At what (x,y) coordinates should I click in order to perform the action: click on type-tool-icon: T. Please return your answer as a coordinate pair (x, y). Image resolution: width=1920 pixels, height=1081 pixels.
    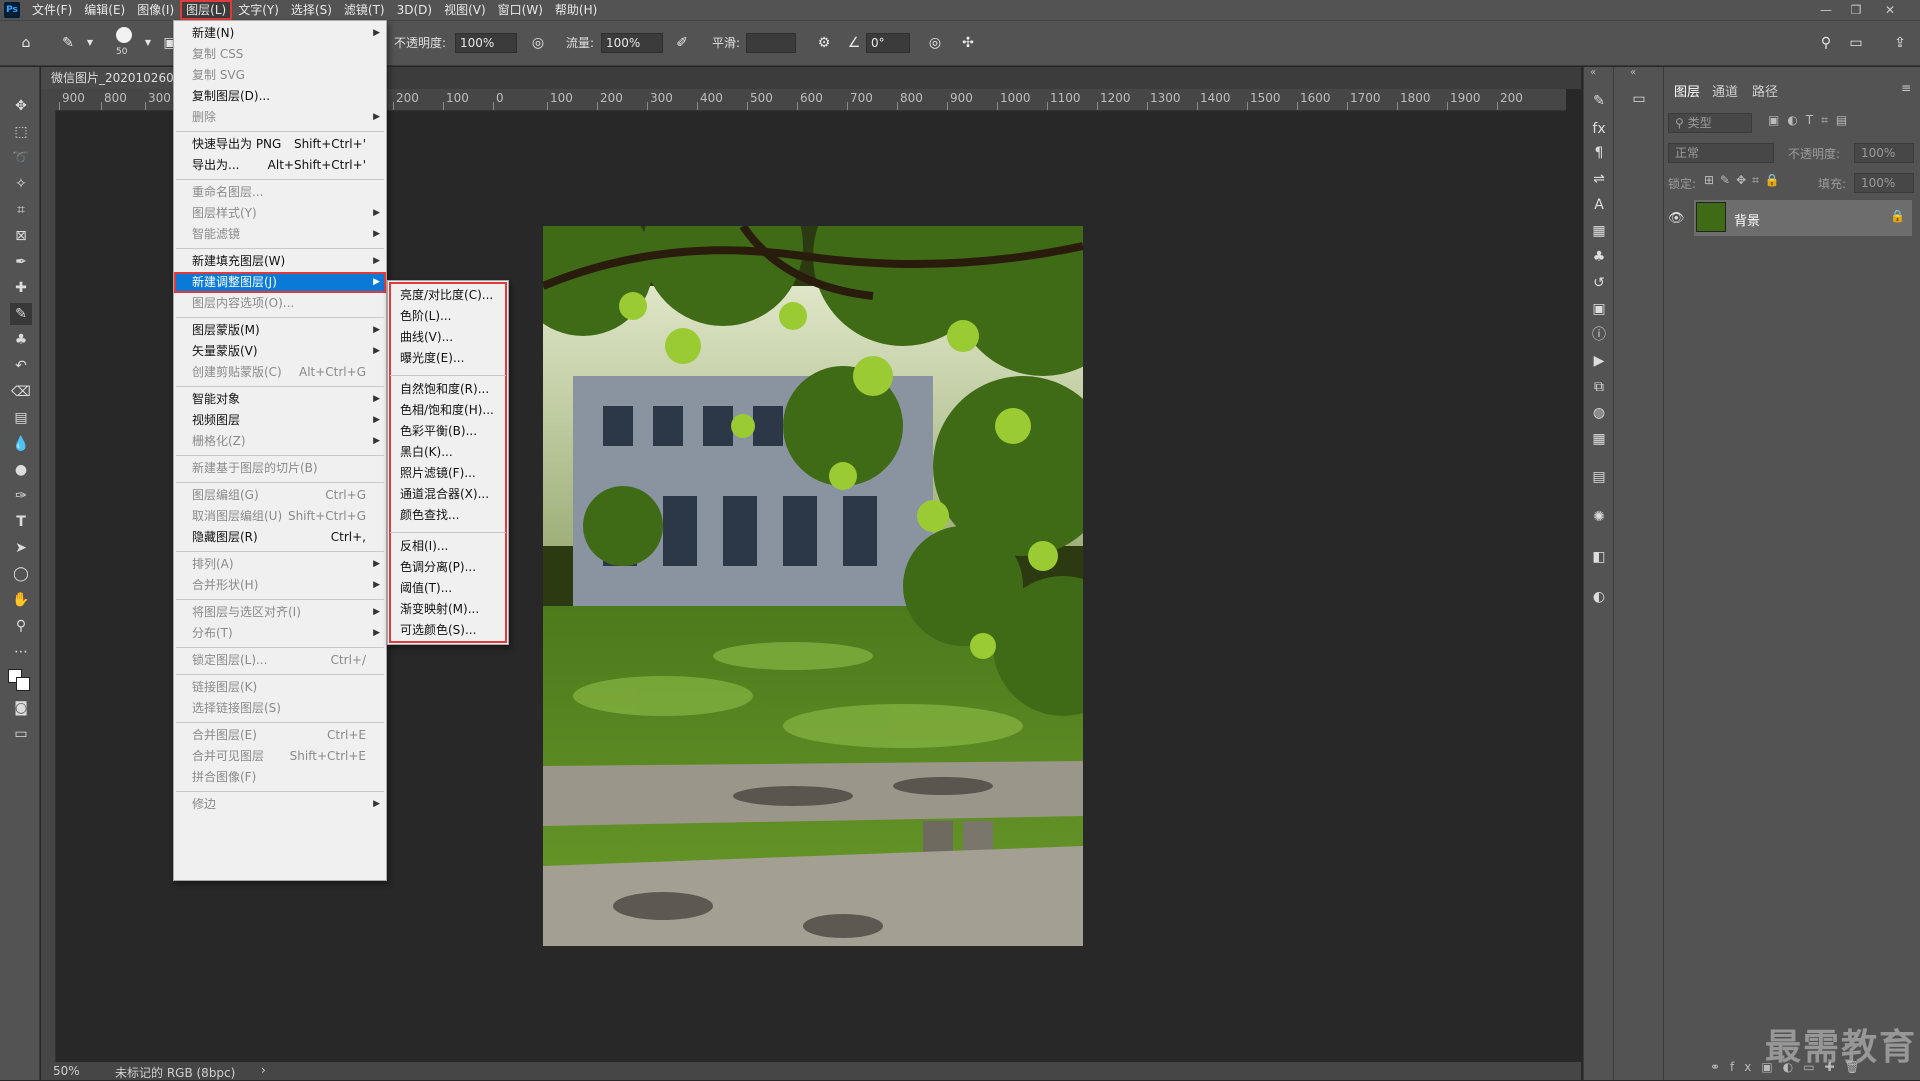
    Looking at the image, I should click on (21, 522).